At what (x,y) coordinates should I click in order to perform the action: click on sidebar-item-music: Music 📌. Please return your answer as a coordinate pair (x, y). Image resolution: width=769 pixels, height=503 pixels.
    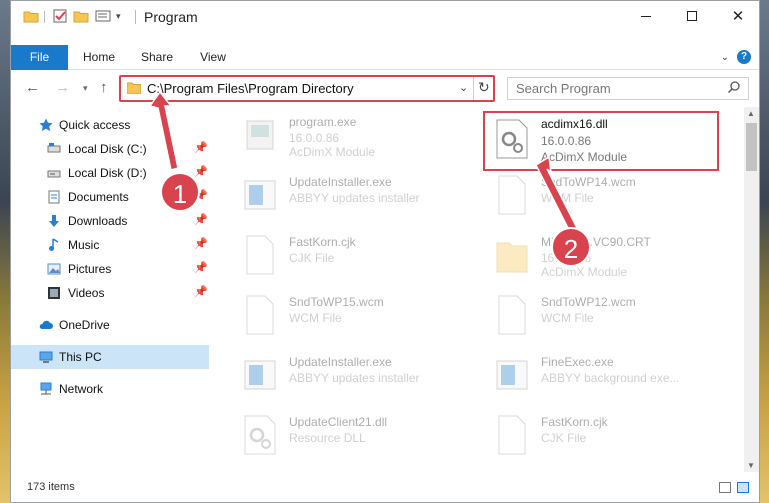
    Looking at the image, I should click on (110, 245).